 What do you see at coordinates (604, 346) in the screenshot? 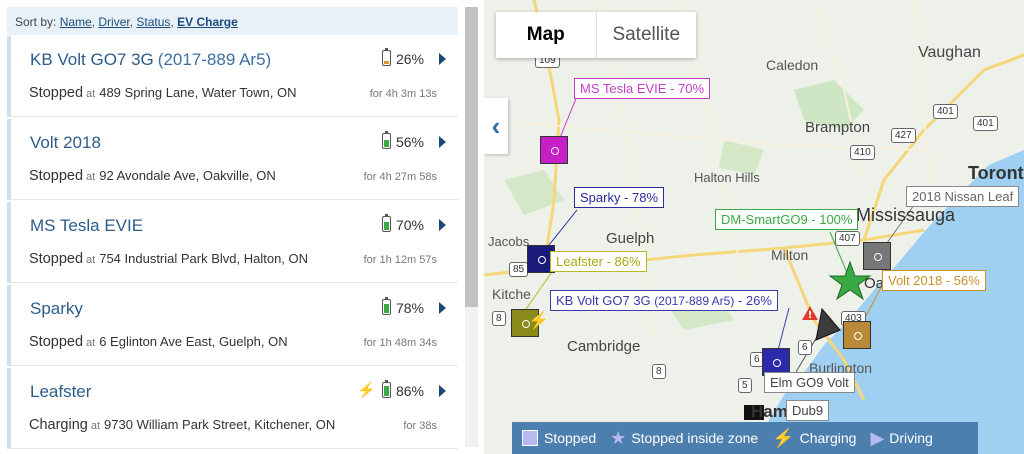
I see `place-label: Cambridge` at bounding box center [604, 346].